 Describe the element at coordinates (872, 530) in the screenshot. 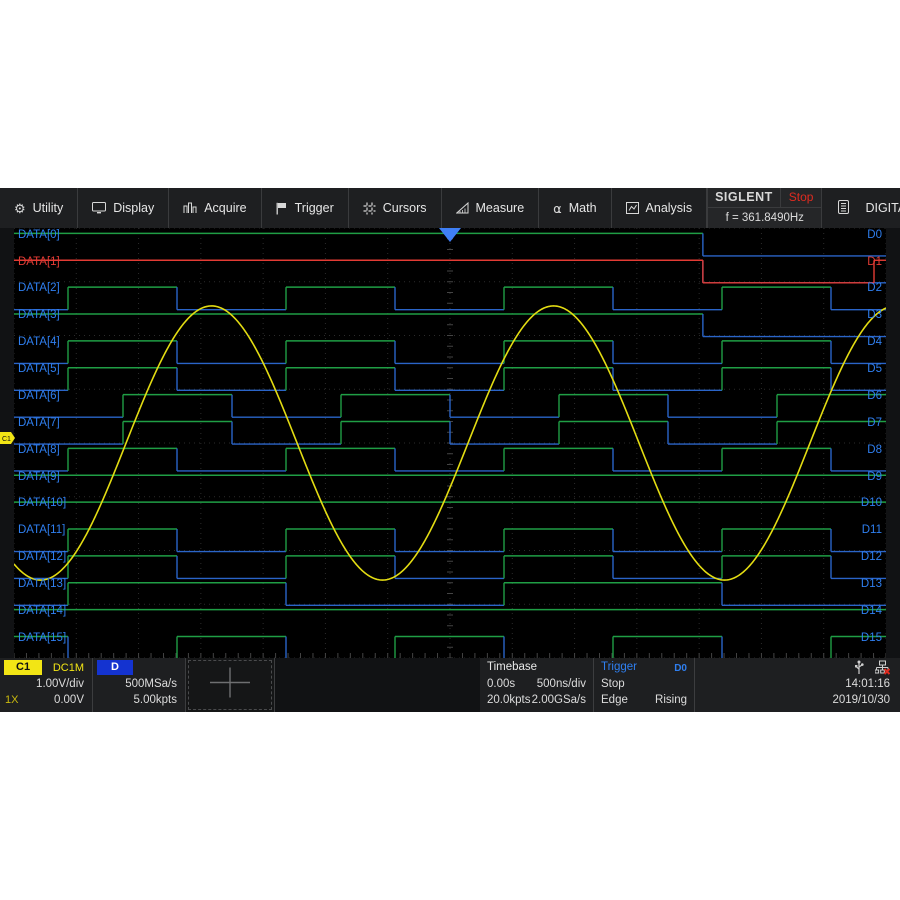

I see `digital-channel-dlabel-11: D11` at that location.